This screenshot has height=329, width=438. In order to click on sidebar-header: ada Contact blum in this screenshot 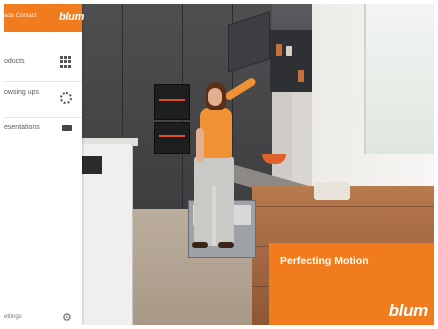, I will do `click(44, 18)`.